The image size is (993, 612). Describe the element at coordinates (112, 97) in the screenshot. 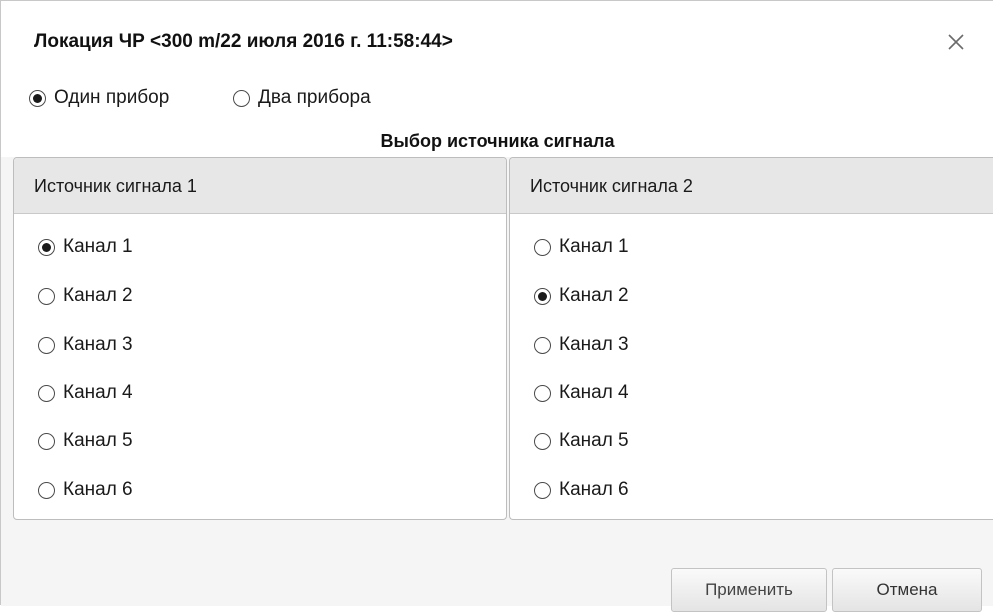

I see `radio-label: Один прибор` at that location.